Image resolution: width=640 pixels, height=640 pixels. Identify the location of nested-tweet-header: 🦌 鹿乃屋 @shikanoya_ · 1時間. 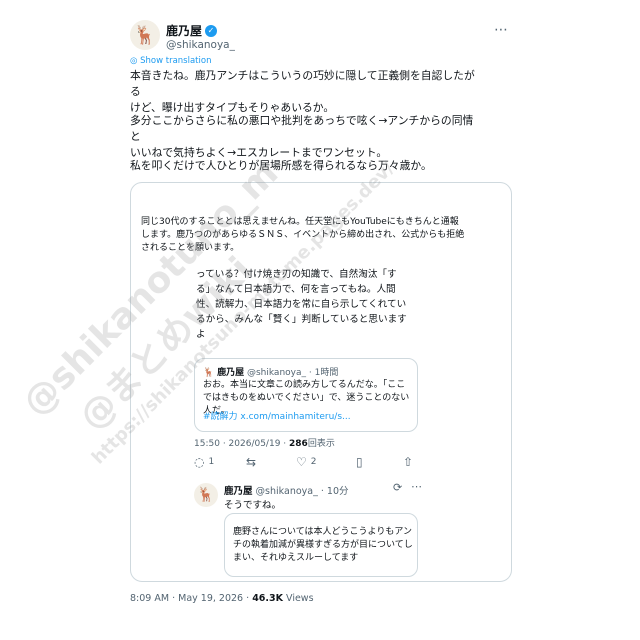
(270, 371).